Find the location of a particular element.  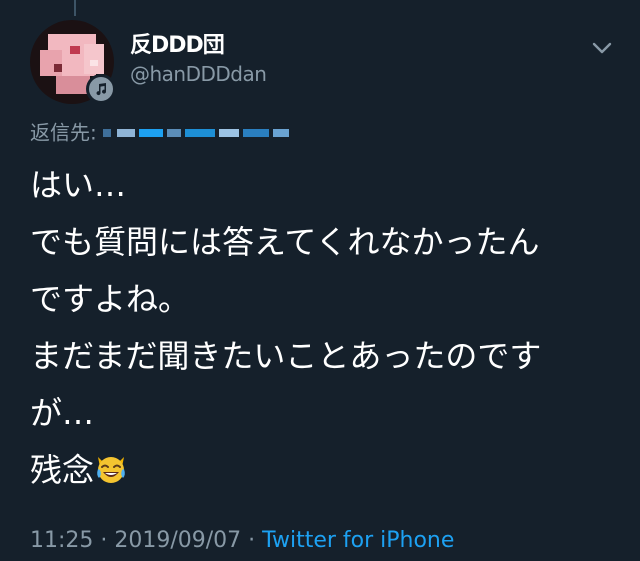

reply-to-label: 返信先: is located at coordinates (63, 132).